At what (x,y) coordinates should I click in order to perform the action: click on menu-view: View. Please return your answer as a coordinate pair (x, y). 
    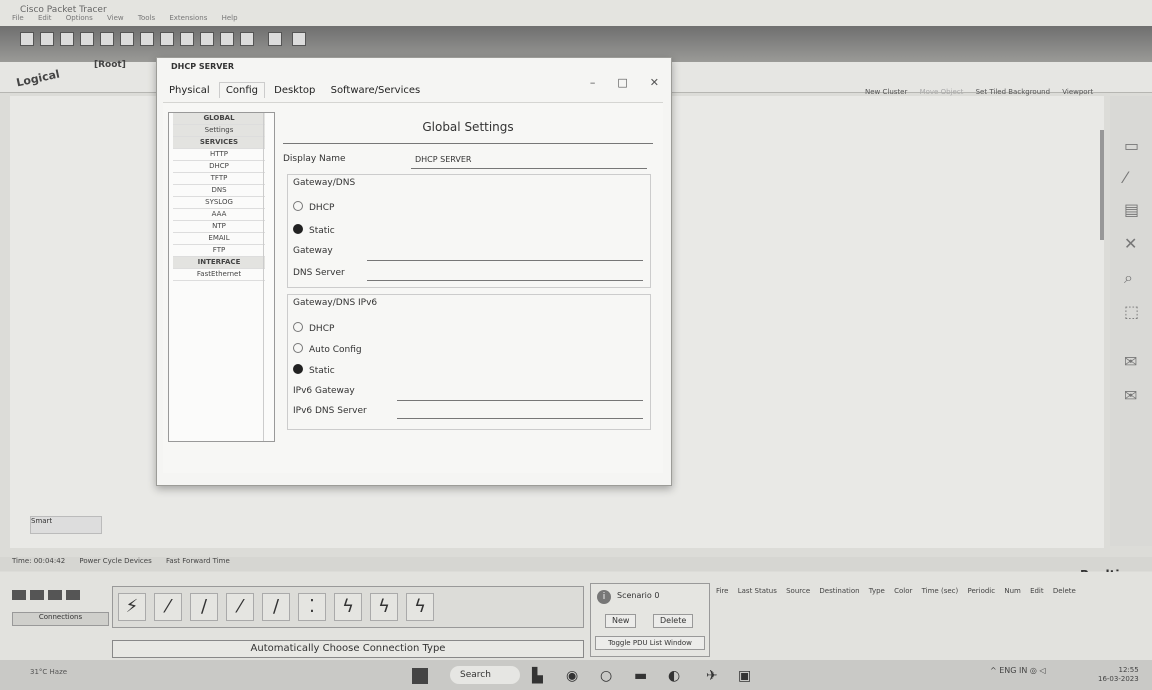
    Looking at the image, I should click on (115, 18).